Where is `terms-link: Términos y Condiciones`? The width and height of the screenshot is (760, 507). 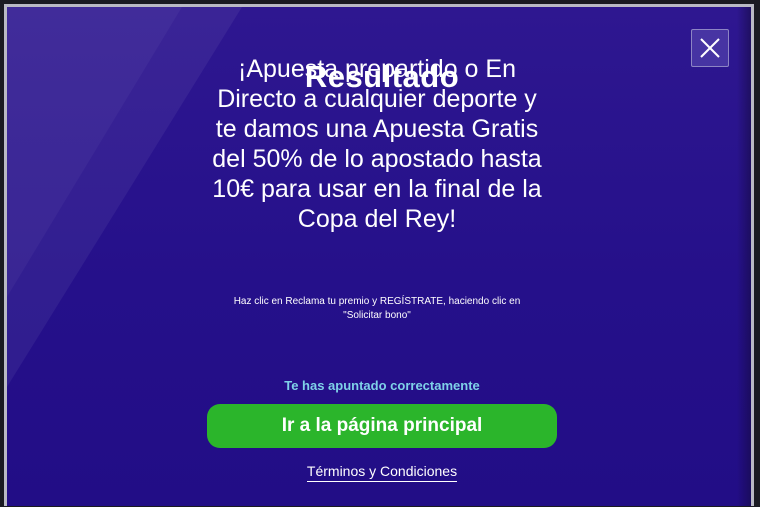 terms-link: Términos y Condiciones is located at coordinates (382, 472).